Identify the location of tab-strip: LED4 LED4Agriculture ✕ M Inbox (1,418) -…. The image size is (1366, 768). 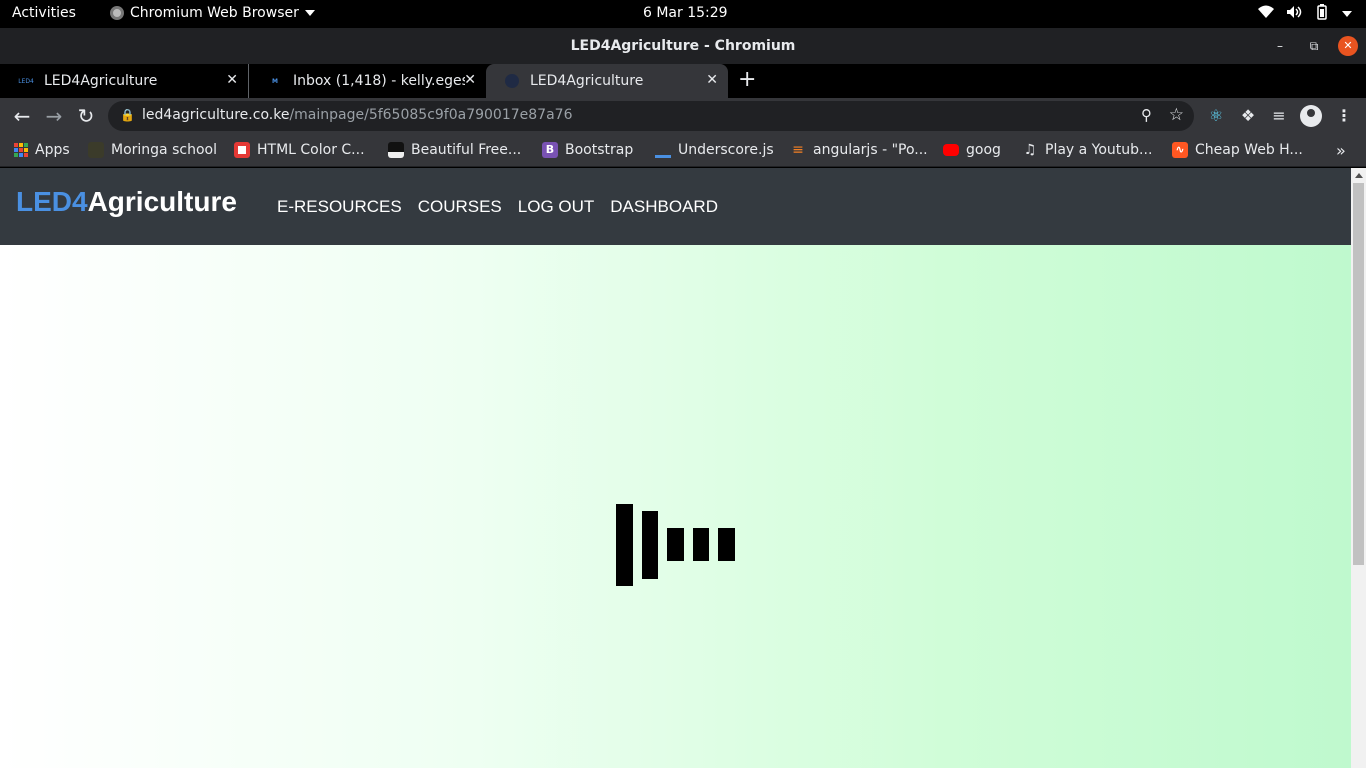
(683, 81).